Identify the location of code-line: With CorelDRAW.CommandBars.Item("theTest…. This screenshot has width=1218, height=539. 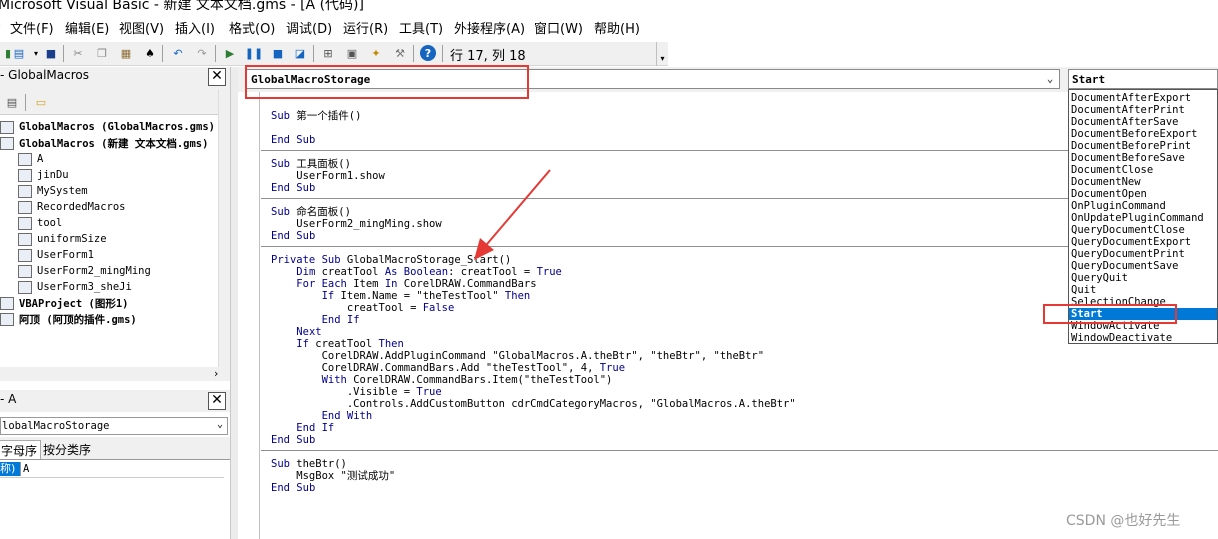
(442, 380).